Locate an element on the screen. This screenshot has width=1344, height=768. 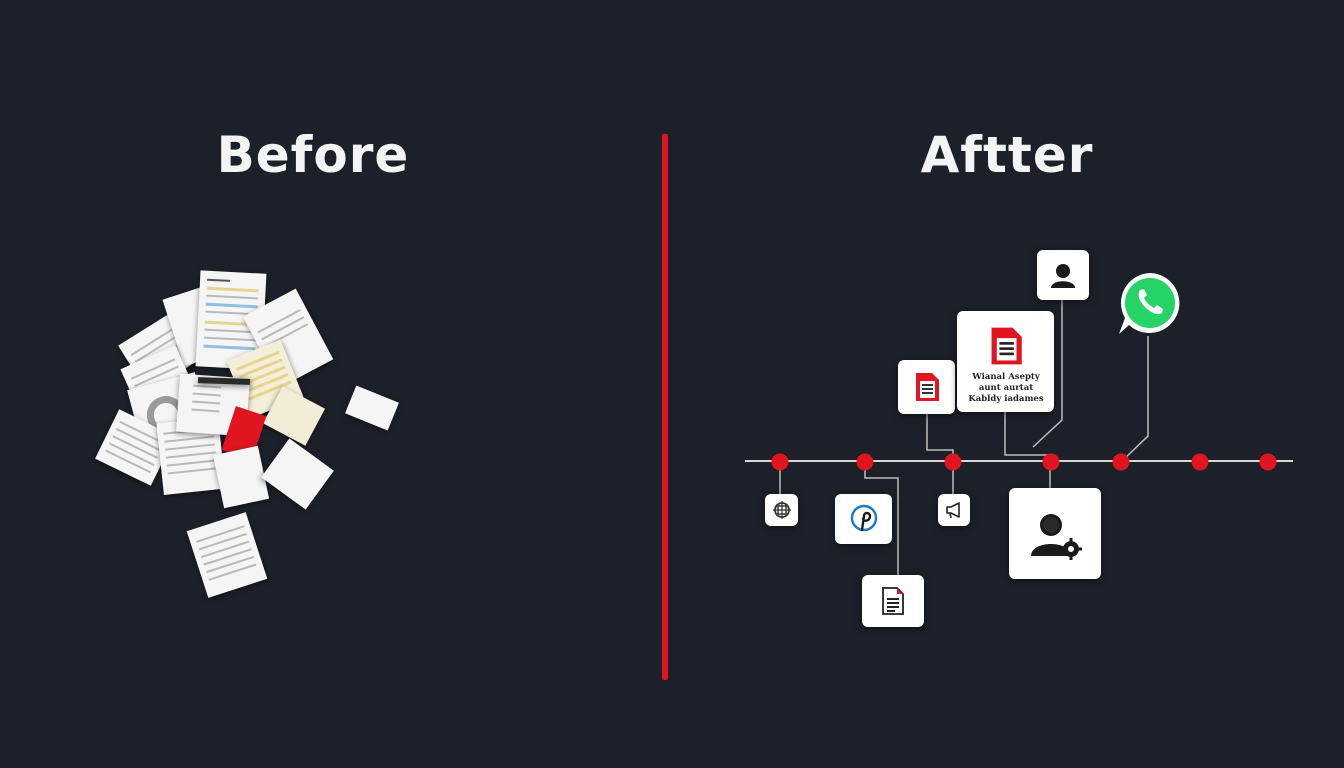
document-card-bottom is located at coordinates (893, 601).